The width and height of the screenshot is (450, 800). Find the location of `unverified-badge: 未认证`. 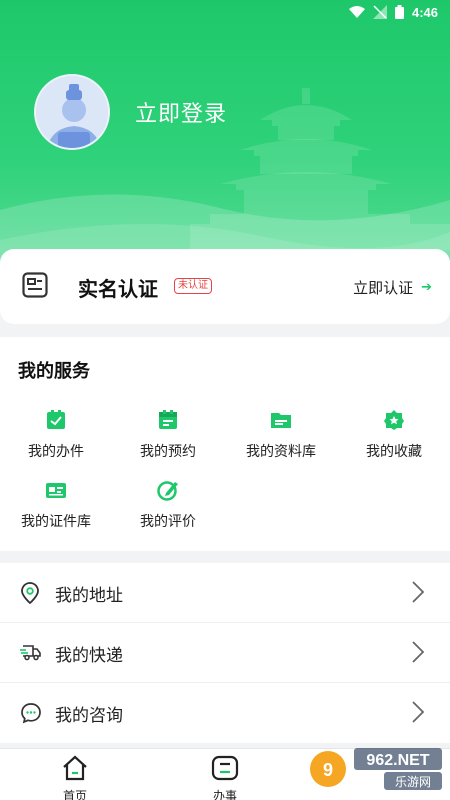

unverified-badge: 未认证 is located at coordinates (193, 286).